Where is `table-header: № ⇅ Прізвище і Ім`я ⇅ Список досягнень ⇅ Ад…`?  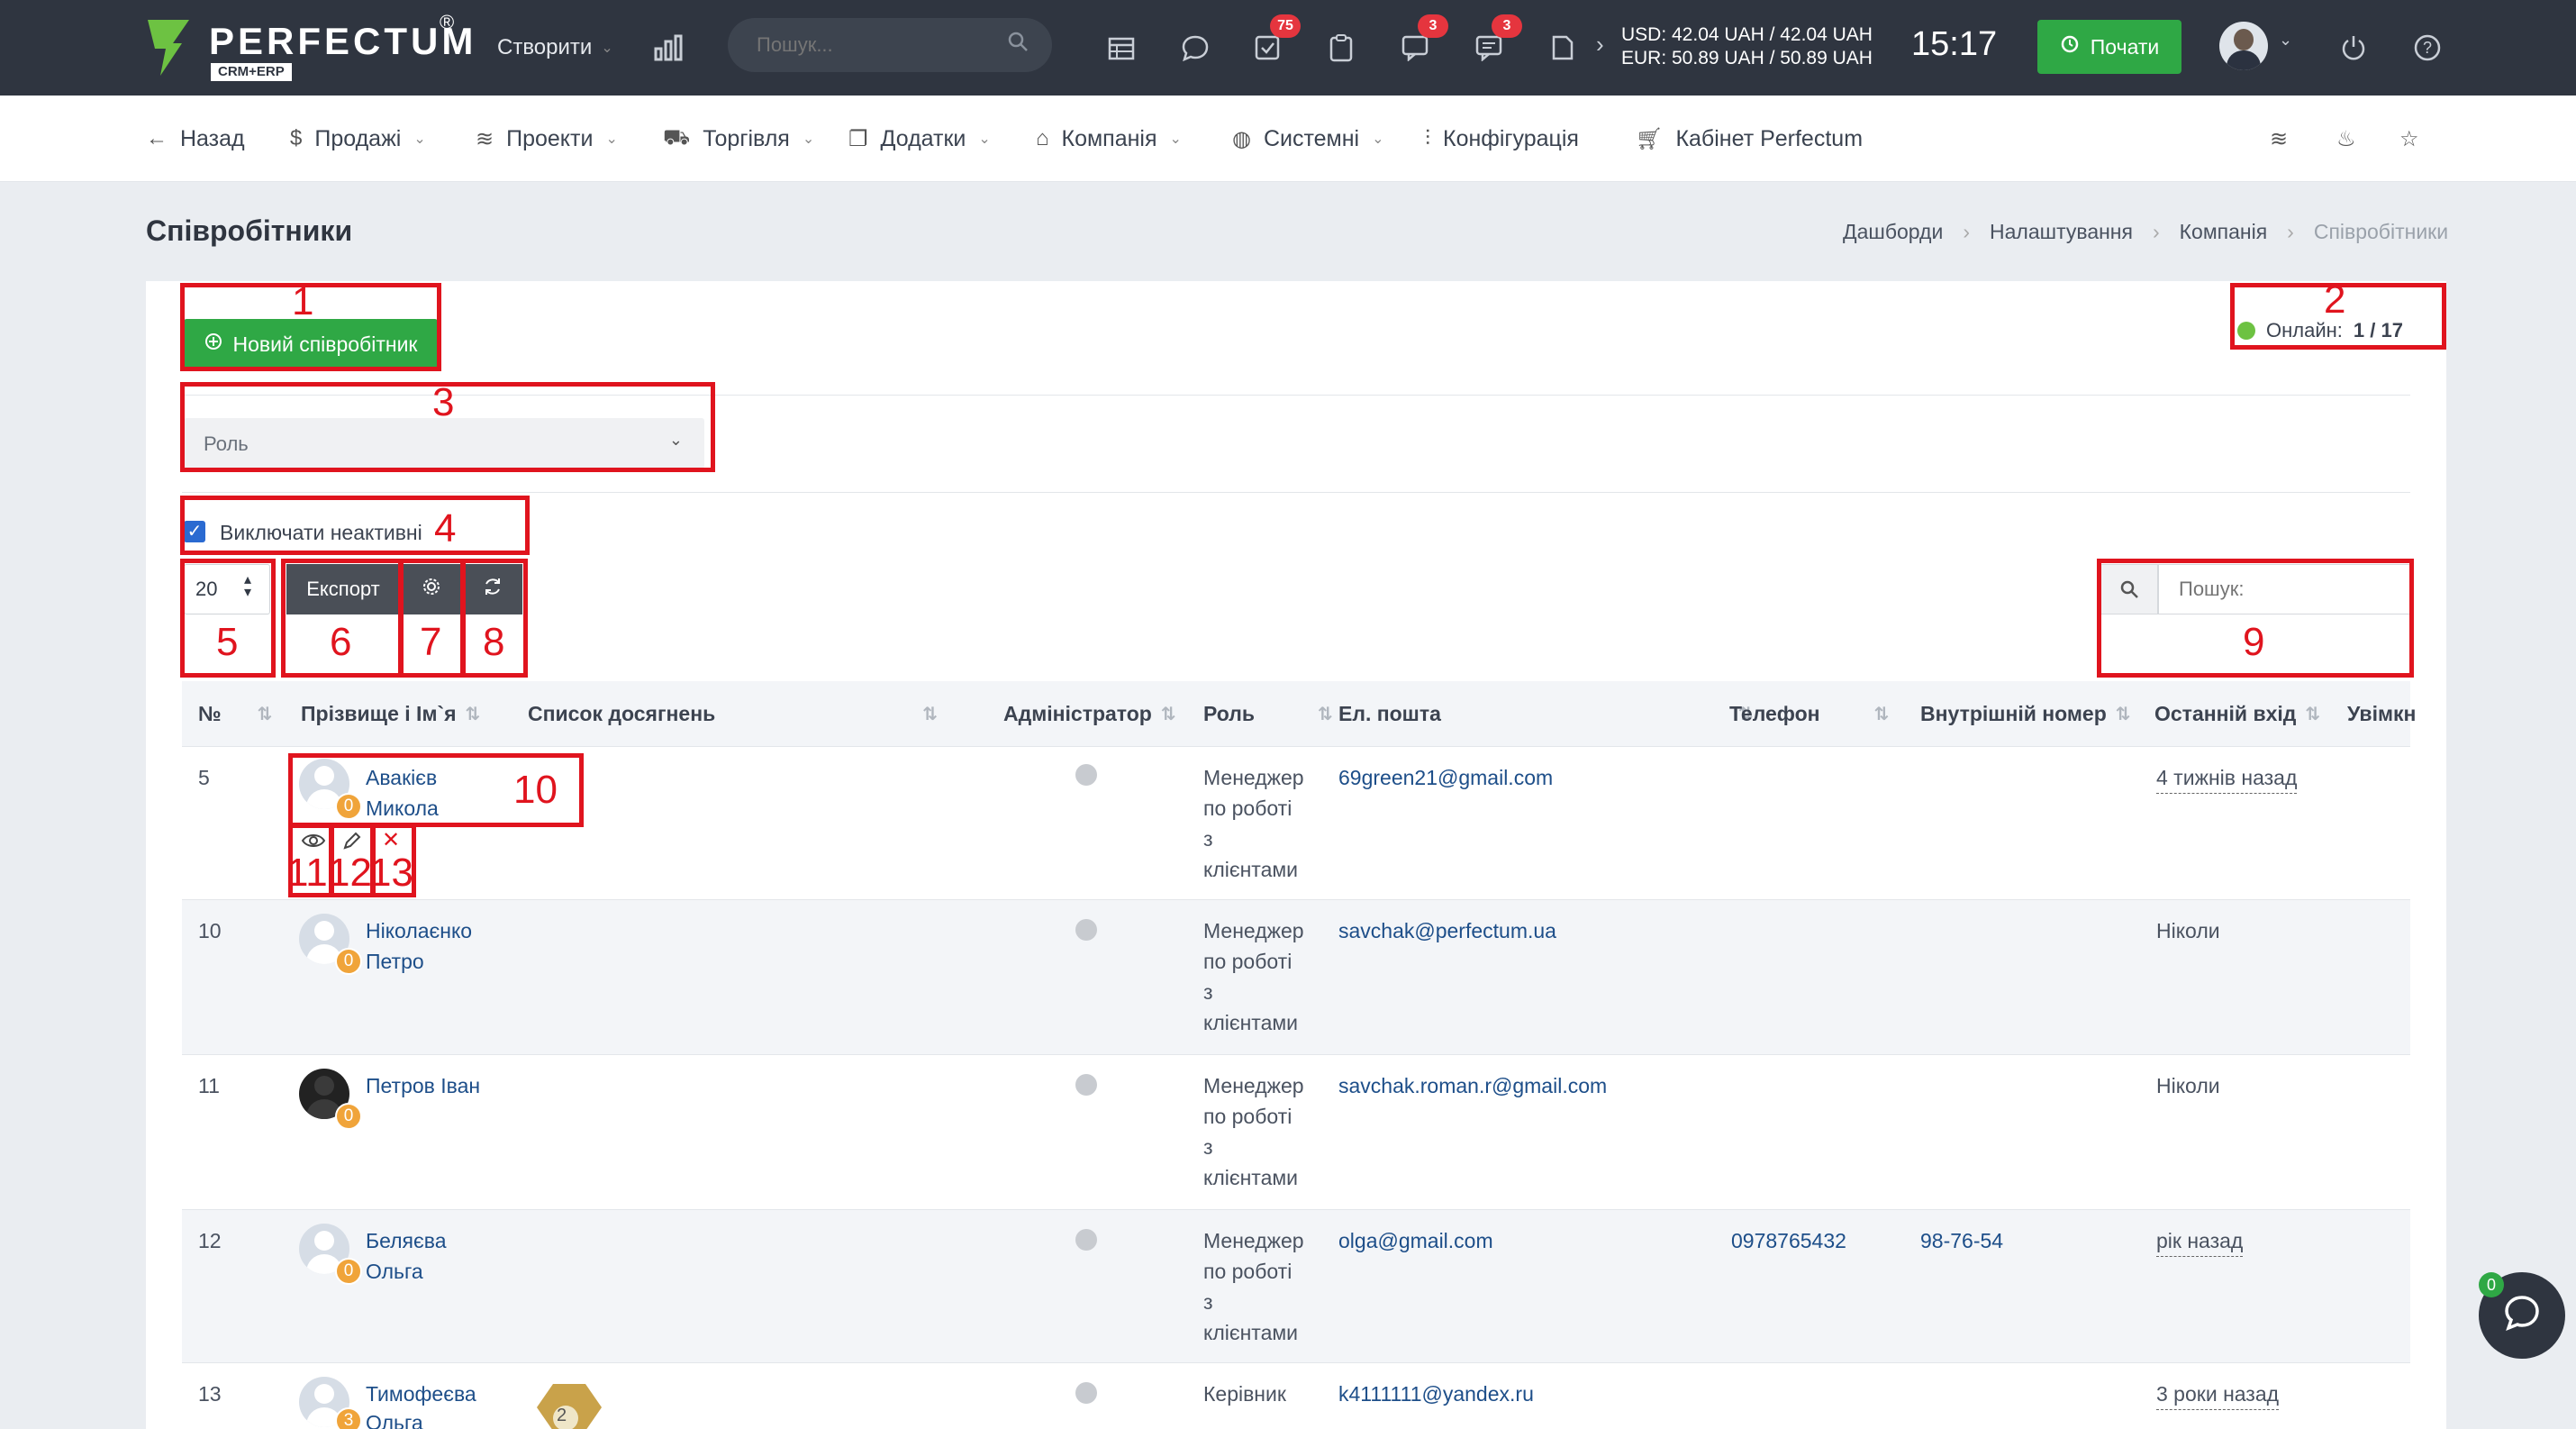
table-header: № ⇅ Прізвище і Ім`я ⇅ Список досягнень ⇅ Ад… is located at coordinates (1299, 713).